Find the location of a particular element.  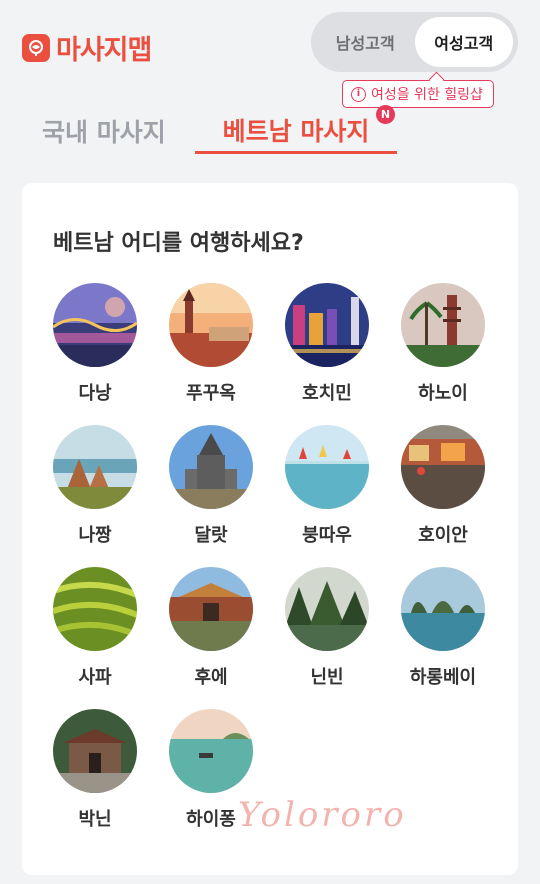

city-item-phu-quoc: 푸꾸옥 is located at coordinates (211, 344).